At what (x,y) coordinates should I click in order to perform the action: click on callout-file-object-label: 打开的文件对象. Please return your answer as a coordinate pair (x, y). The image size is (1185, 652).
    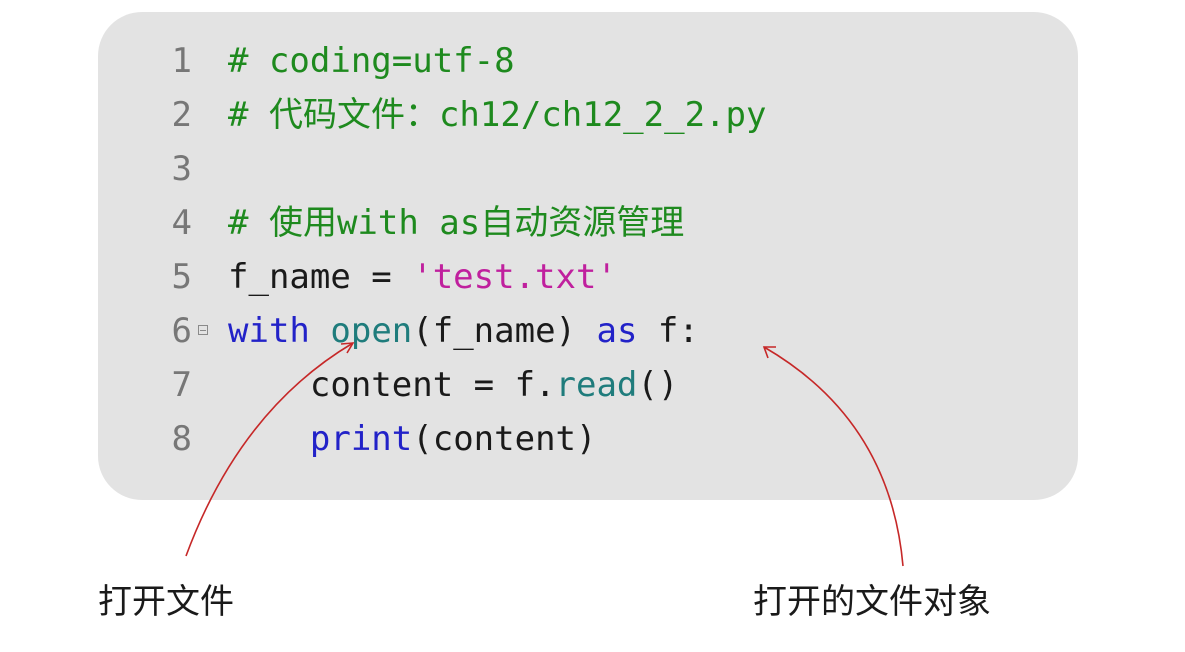
    Looking at the image, I should click on (872, 602).